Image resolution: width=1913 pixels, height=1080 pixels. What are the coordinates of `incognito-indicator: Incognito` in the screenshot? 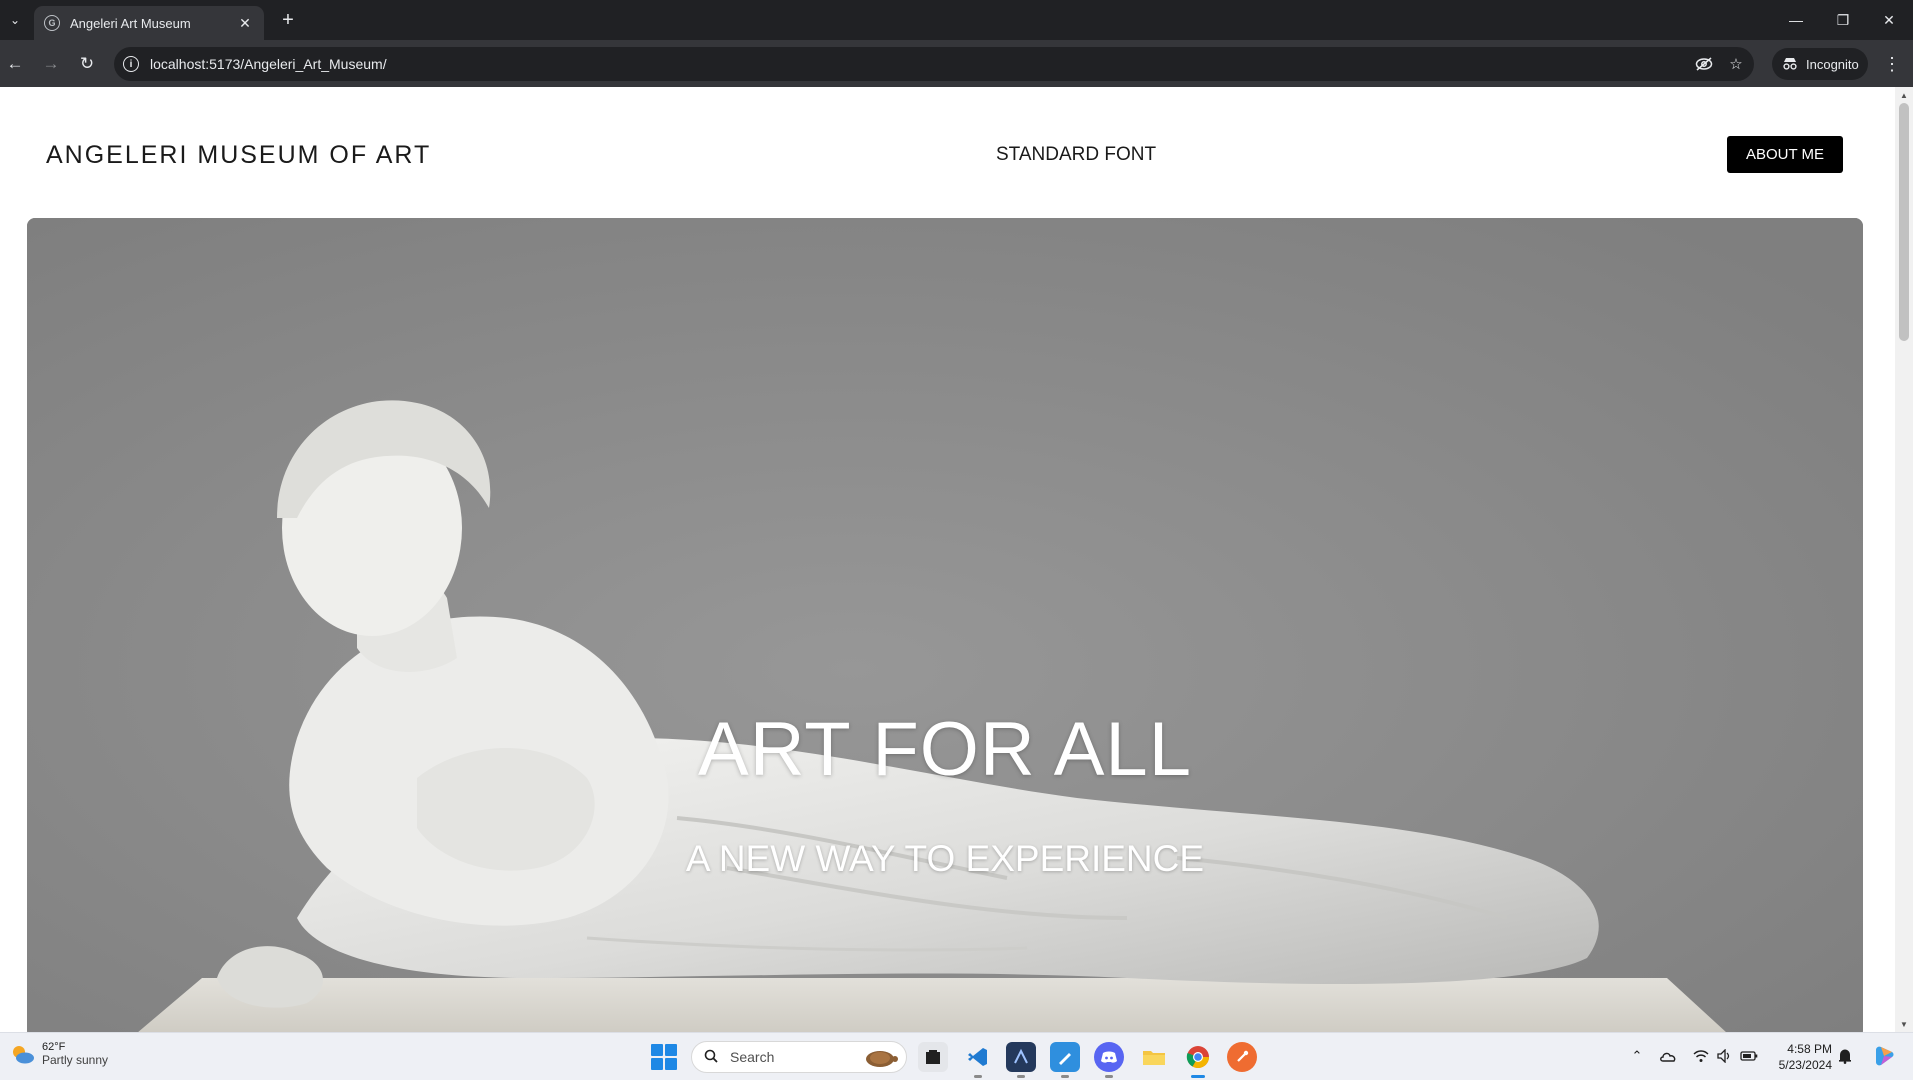 It's located at (1820, 64).